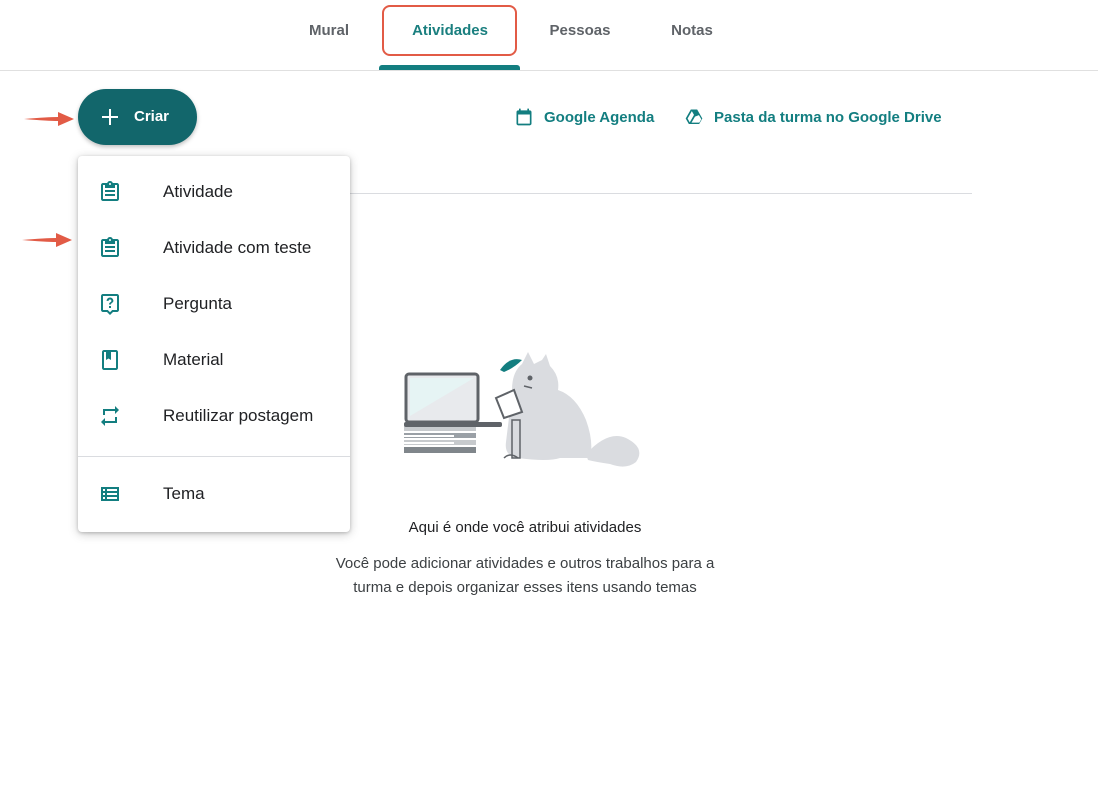 The height and width of the screenshot is (800, 1098). I want to click on menu-item-tema: Tema, so click(214, 494).